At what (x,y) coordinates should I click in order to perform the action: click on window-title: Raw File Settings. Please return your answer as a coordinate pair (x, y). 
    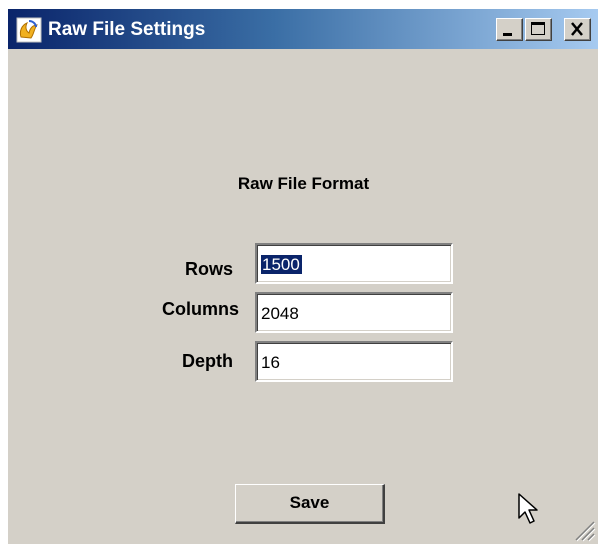
    Looking at the image, I should click on (127, 29).